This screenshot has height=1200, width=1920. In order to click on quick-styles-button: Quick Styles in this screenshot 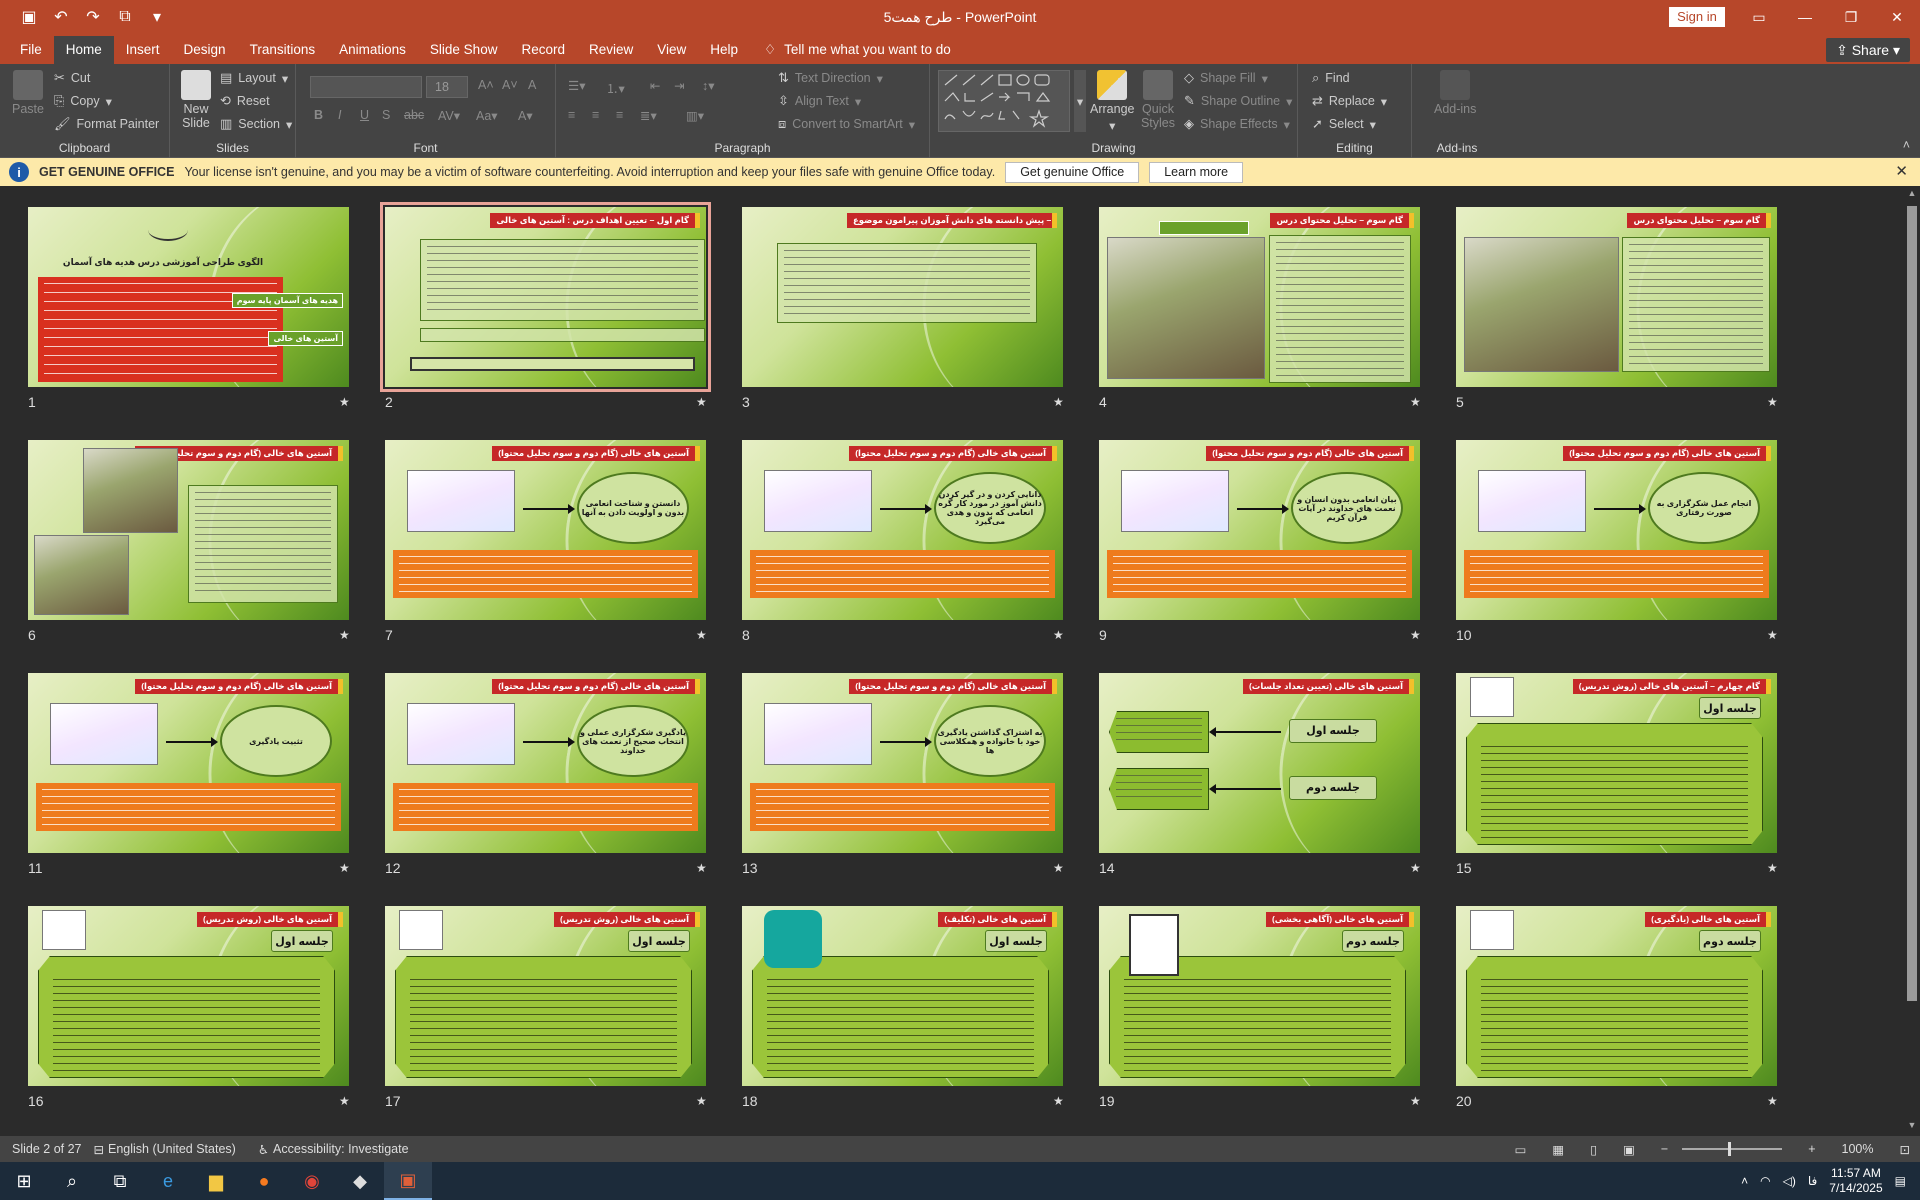, I will do `click(1158, 100)`.